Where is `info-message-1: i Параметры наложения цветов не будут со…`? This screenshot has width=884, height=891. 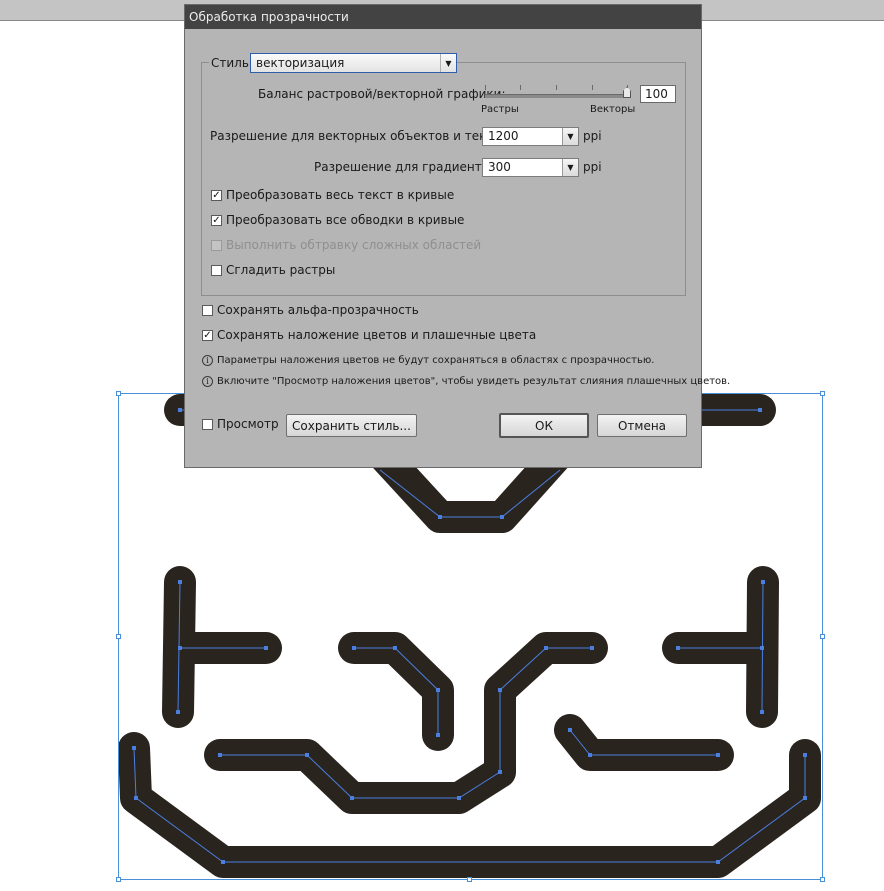 info-message-1: i Параметры наложения цветов не будут со… is located at coordinates (428, 360).